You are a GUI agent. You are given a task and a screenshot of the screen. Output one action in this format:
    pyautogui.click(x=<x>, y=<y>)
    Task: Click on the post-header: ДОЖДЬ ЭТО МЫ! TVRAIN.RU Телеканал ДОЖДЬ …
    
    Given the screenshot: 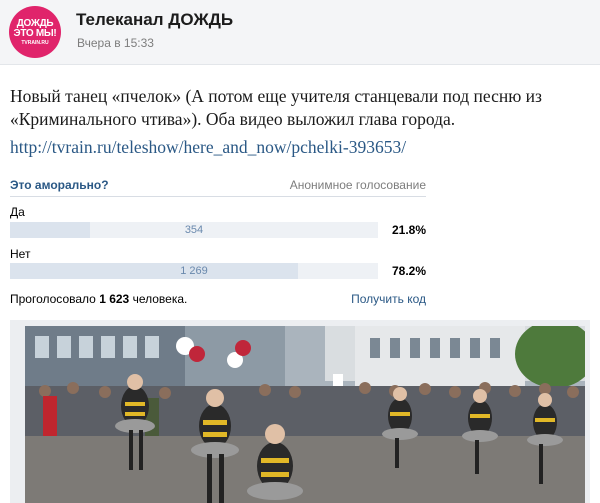 What is the action you would take?
    pyautogui.click(x=300, y=32)
    